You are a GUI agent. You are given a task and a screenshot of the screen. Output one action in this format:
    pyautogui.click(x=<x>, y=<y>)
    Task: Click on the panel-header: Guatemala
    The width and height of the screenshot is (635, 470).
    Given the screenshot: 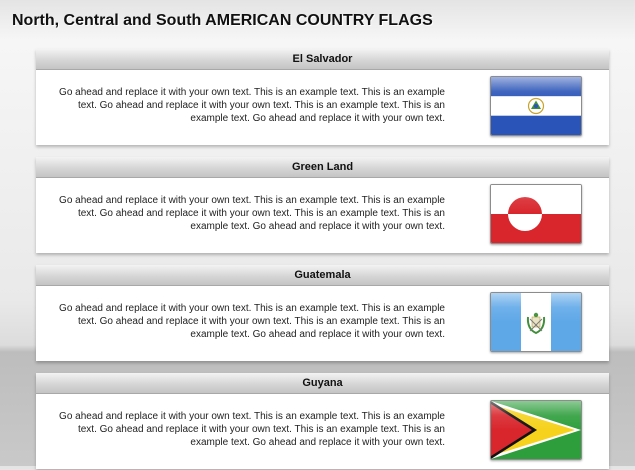 What is the action you would take?
    pyautogui.click(x=322, y=275)
    